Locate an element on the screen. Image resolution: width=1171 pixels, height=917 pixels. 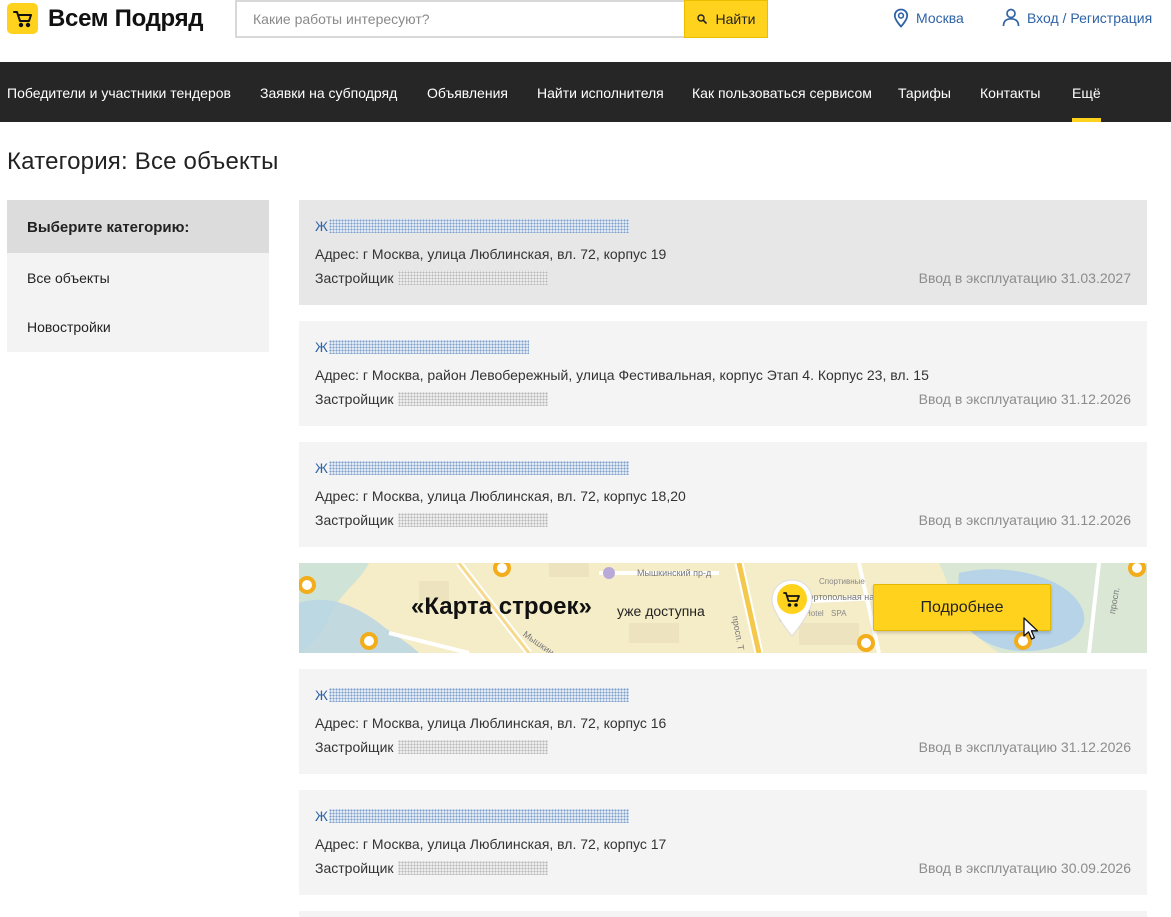
site-header: Всем Подряд Найти Москва is located at coordinates (585, 31).